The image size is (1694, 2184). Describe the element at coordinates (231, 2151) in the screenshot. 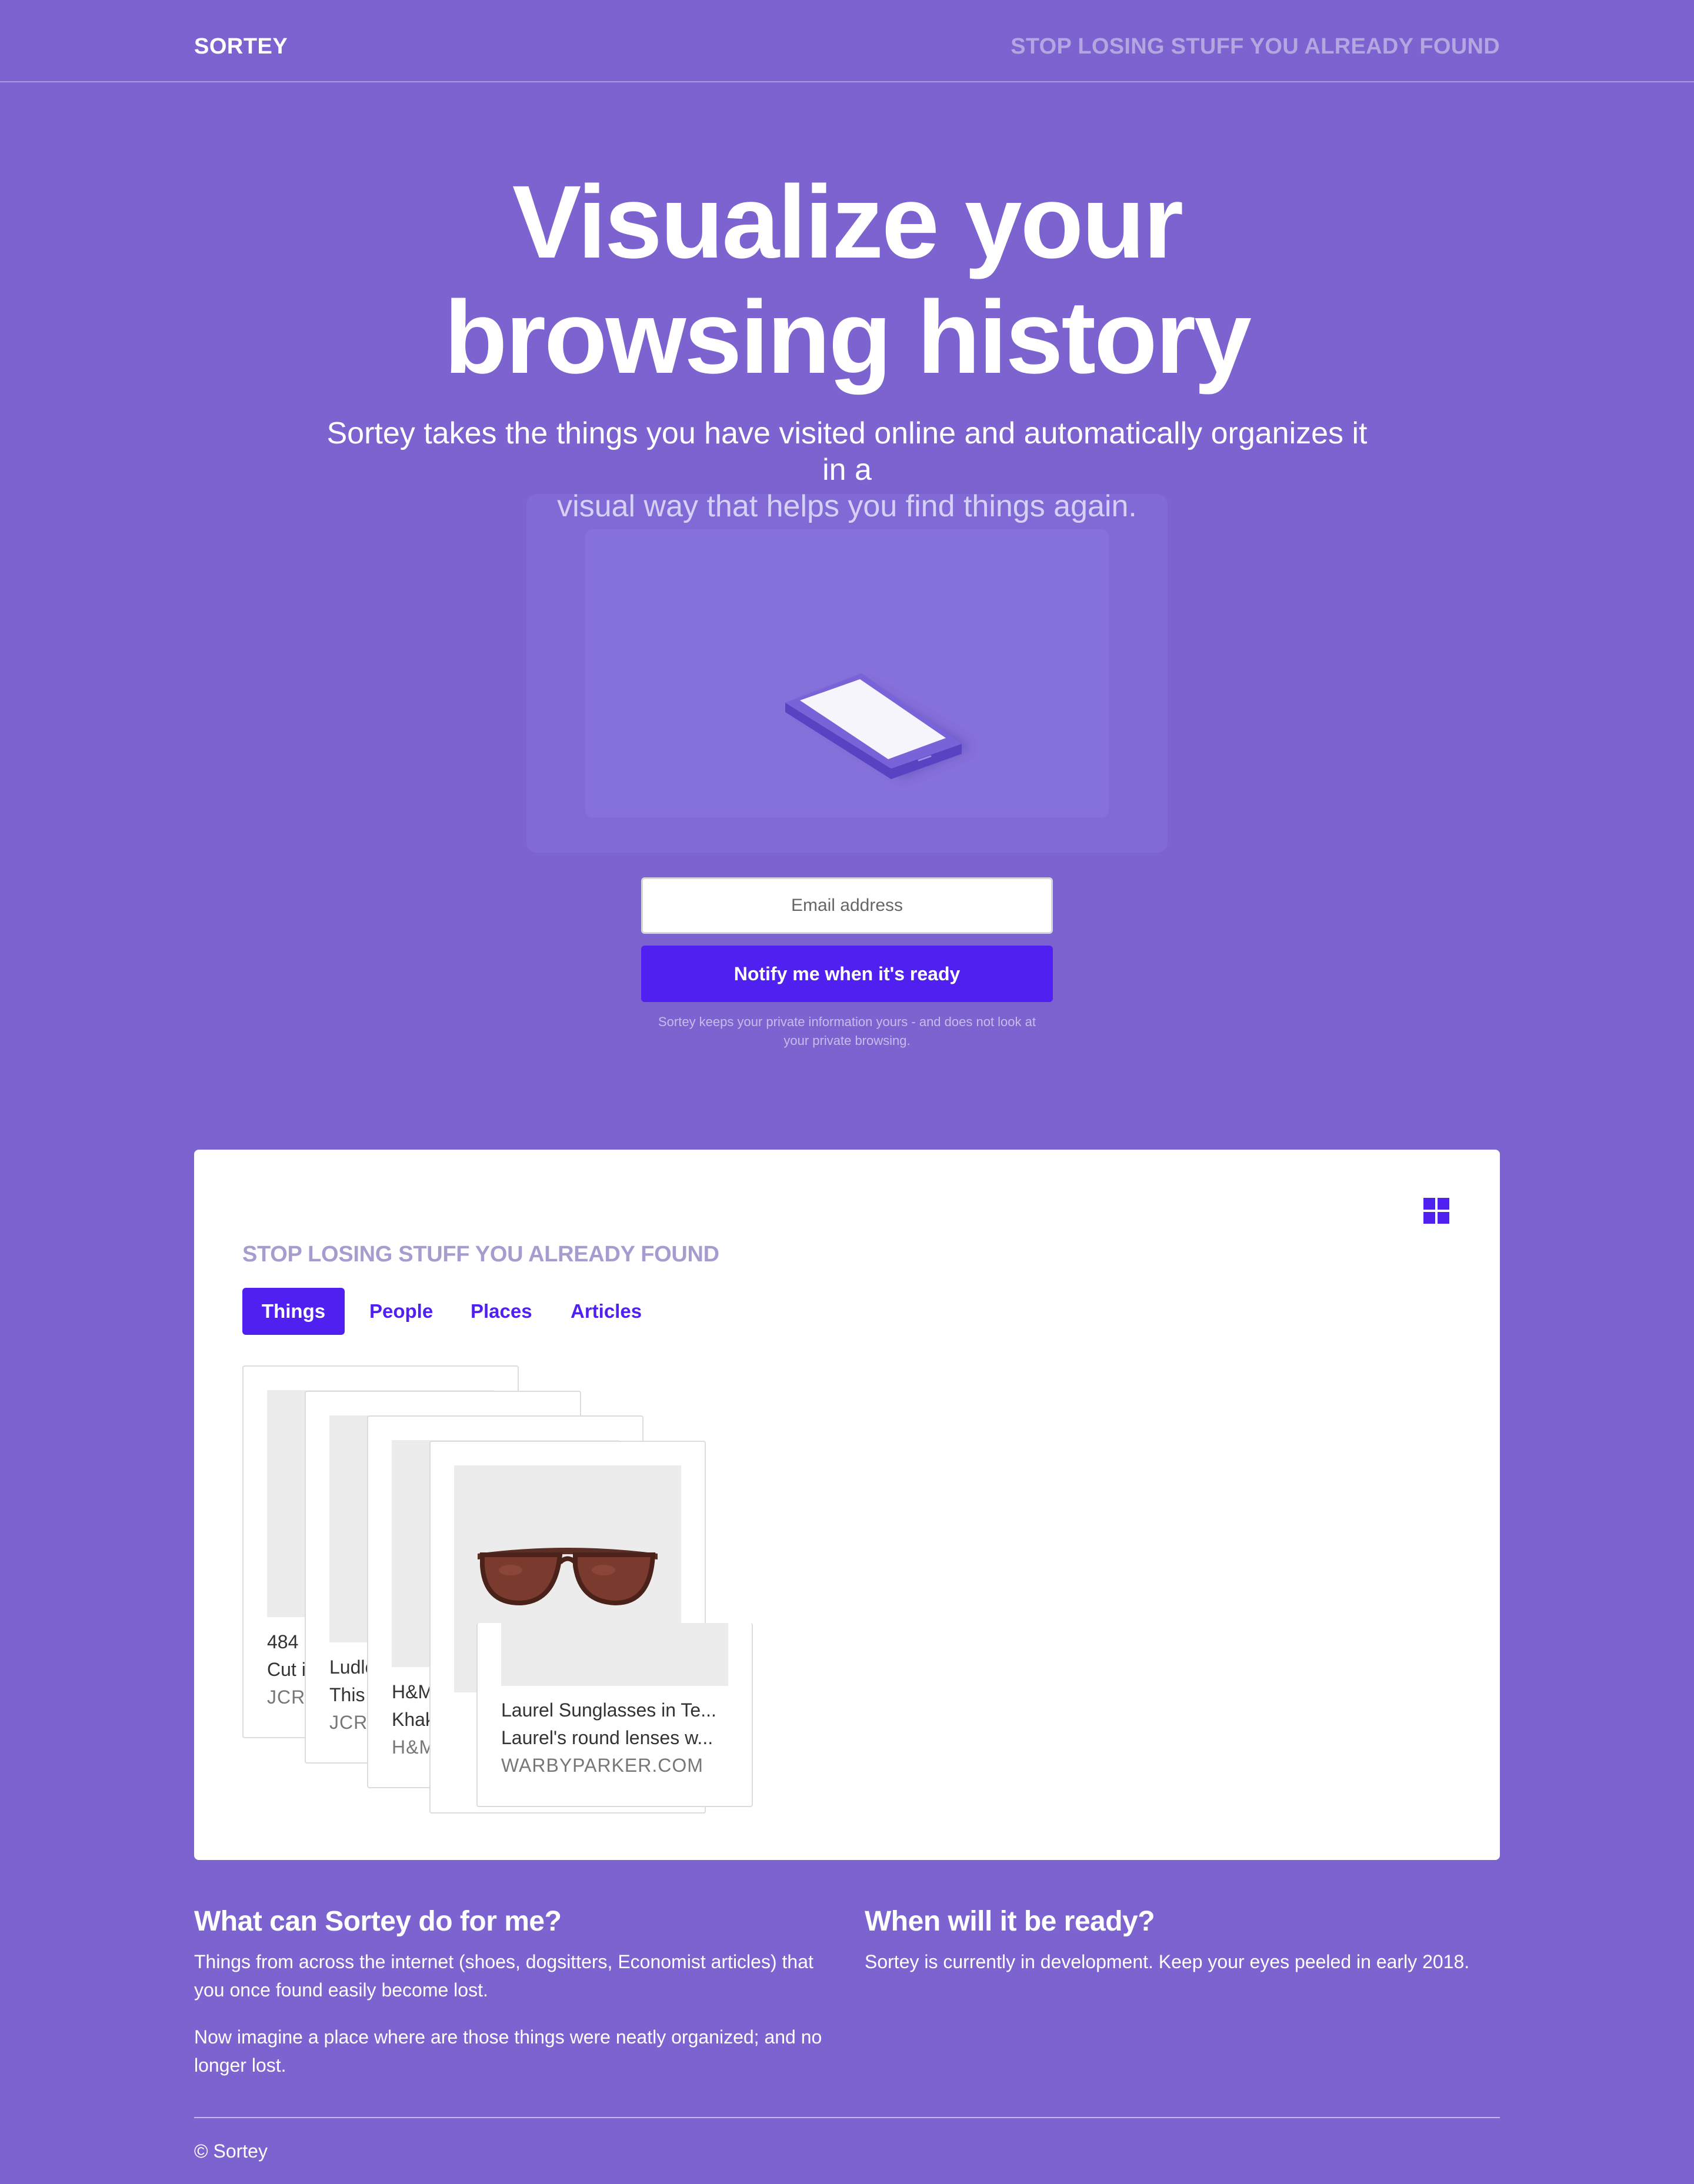

I see `copyright: © Sortey` at that location.